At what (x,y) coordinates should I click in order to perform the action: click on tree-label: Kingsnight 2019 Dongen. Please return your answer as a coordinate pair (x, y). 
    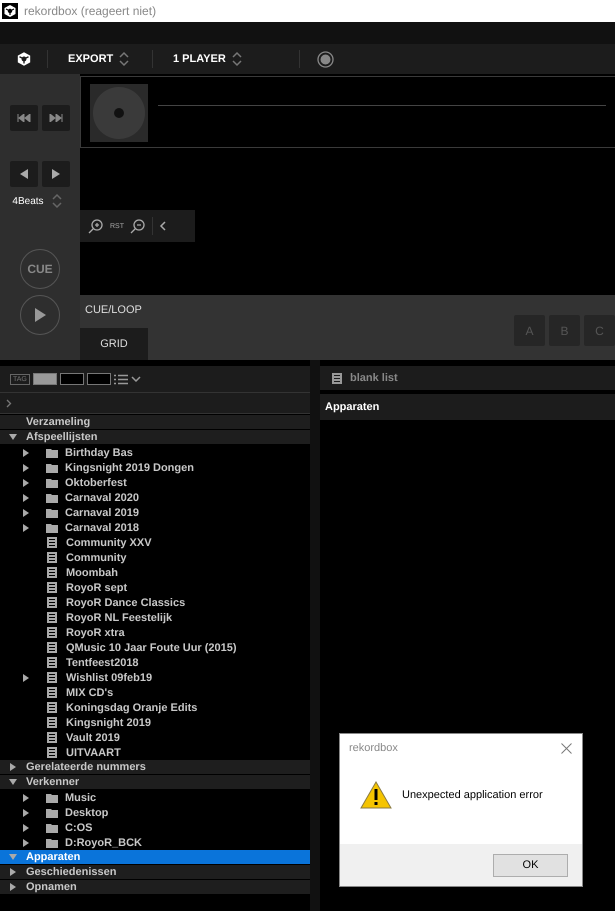
    Looking at the image, I should click on (129, 468).